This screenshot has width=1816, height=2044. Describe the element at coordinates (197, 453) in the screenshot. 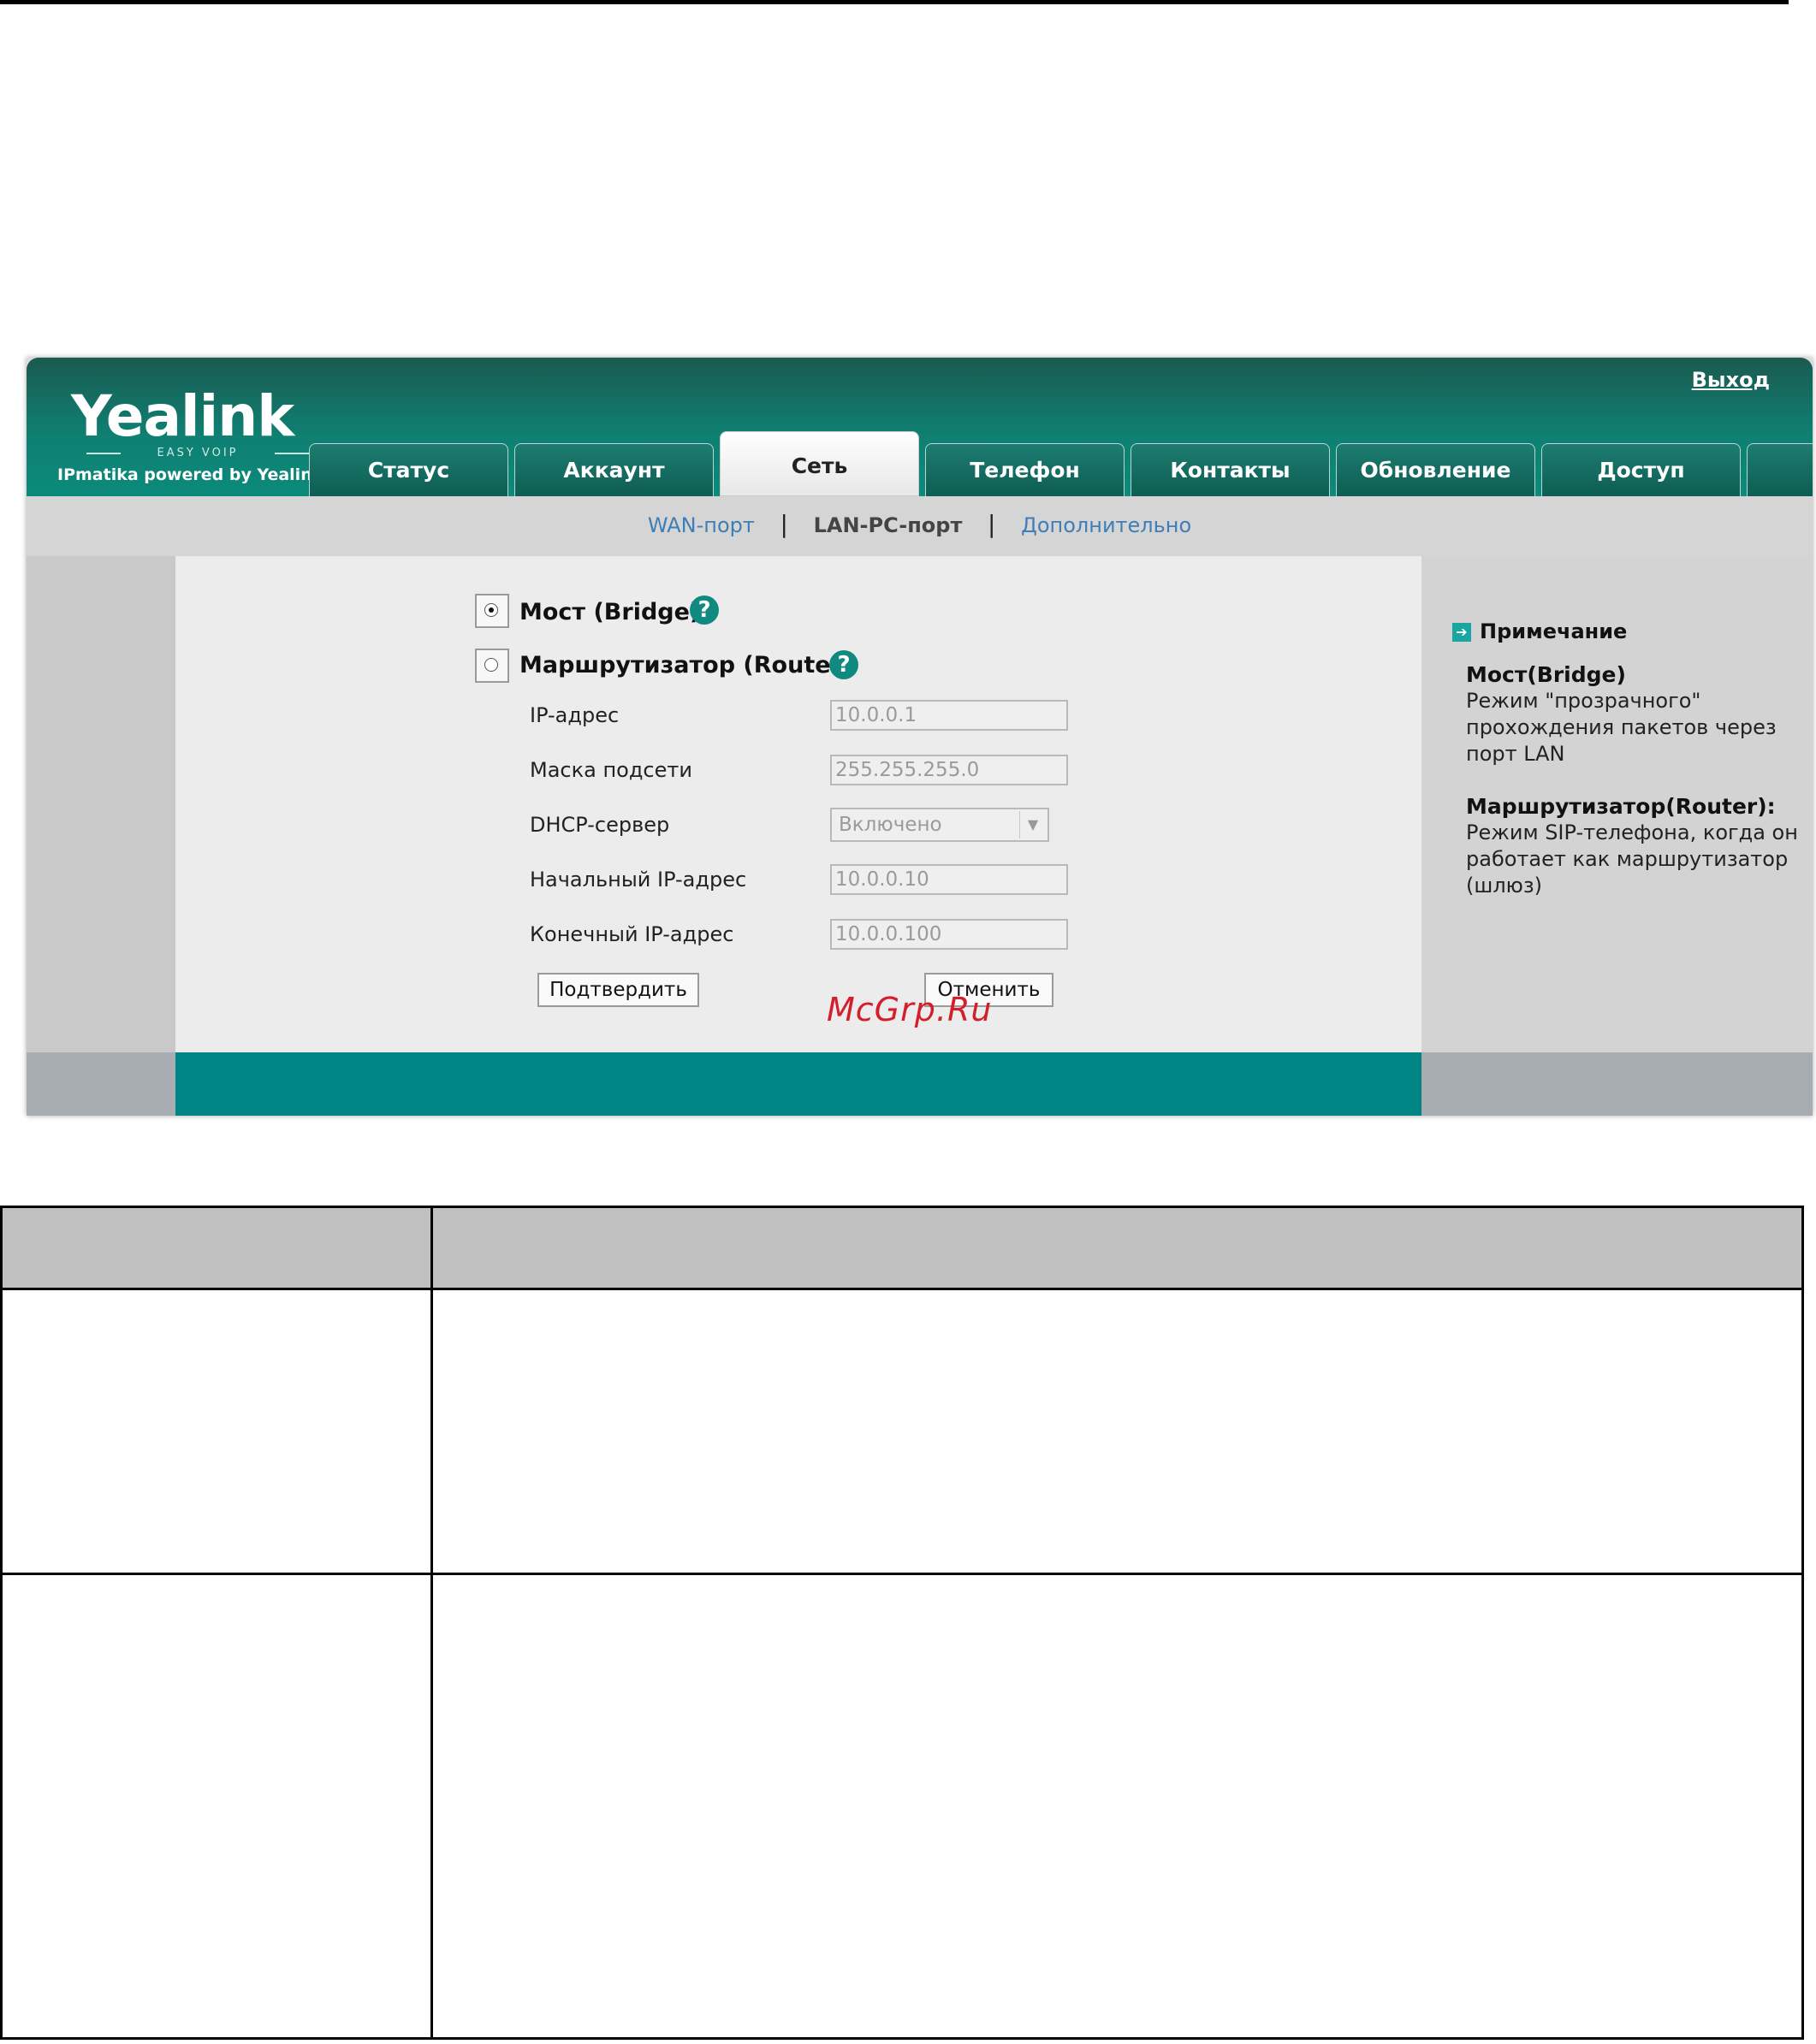

I see `logo-subtext: EASY VOIP` at that location.